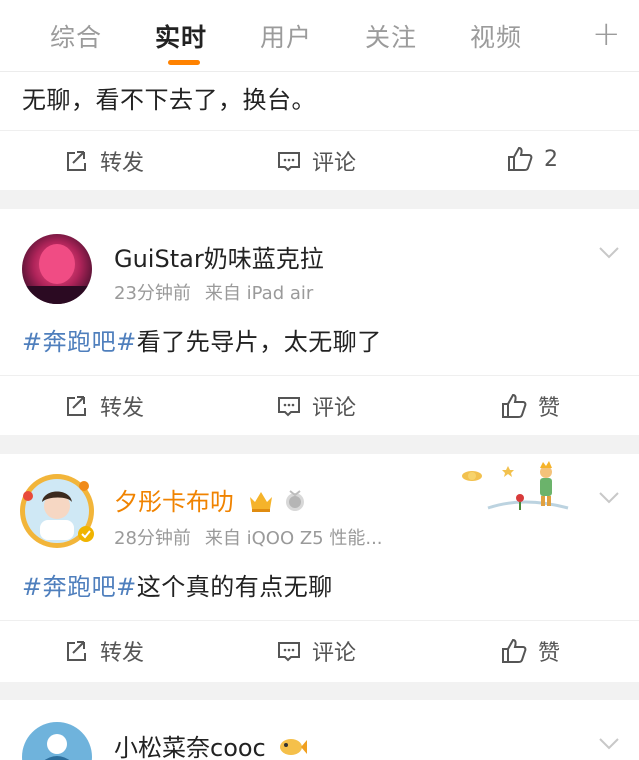  Describe the element at coordinates (181, 36) in the screenshot. I see `tab-realtime: 实时` at that location.